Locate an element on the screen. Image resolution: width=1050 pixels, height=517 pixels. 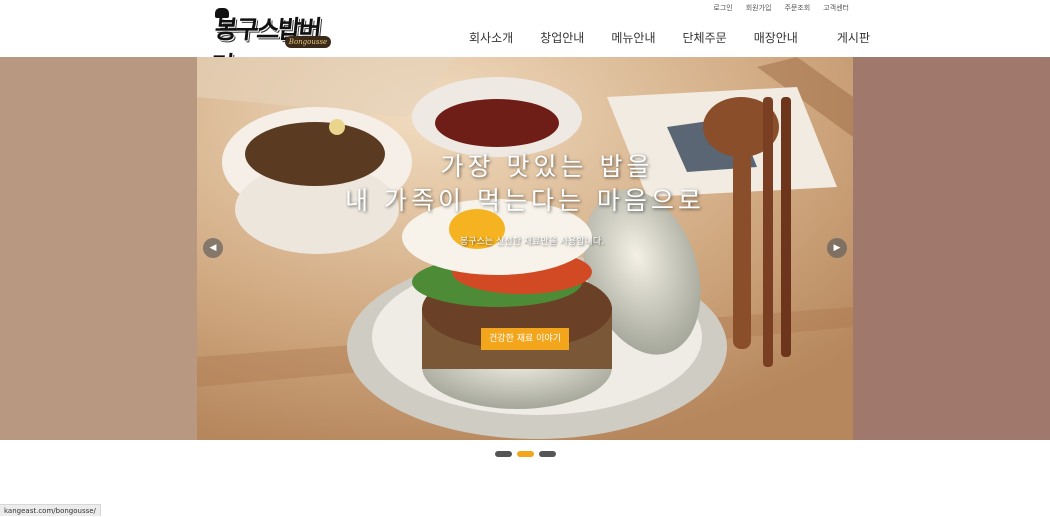
chevron-right-icon: ▶ is located at coordinates (837, 248).